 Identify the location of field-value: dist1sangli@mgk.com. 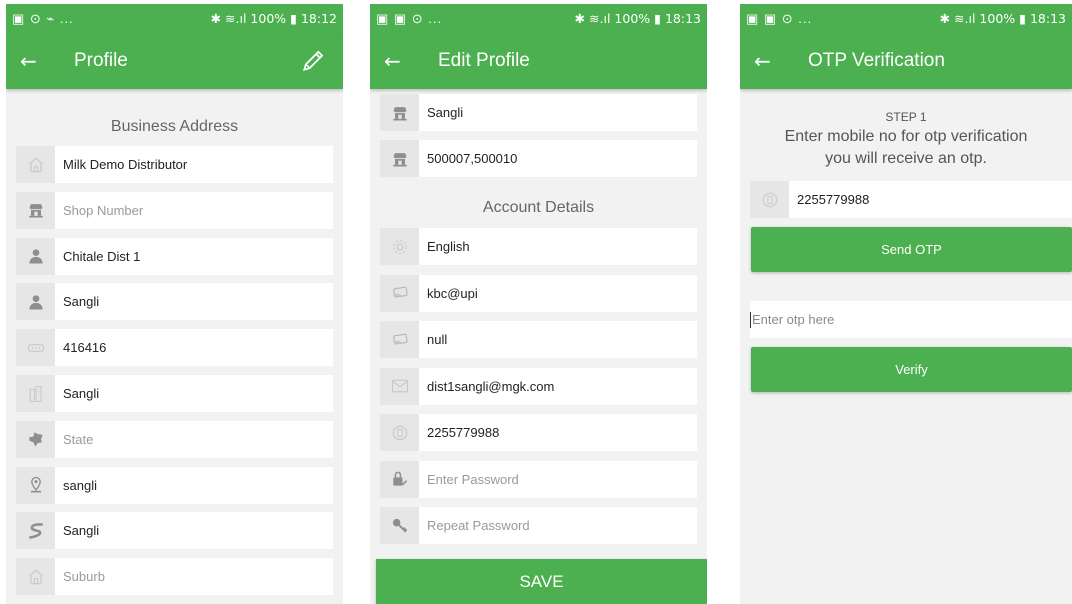
(491, 386).